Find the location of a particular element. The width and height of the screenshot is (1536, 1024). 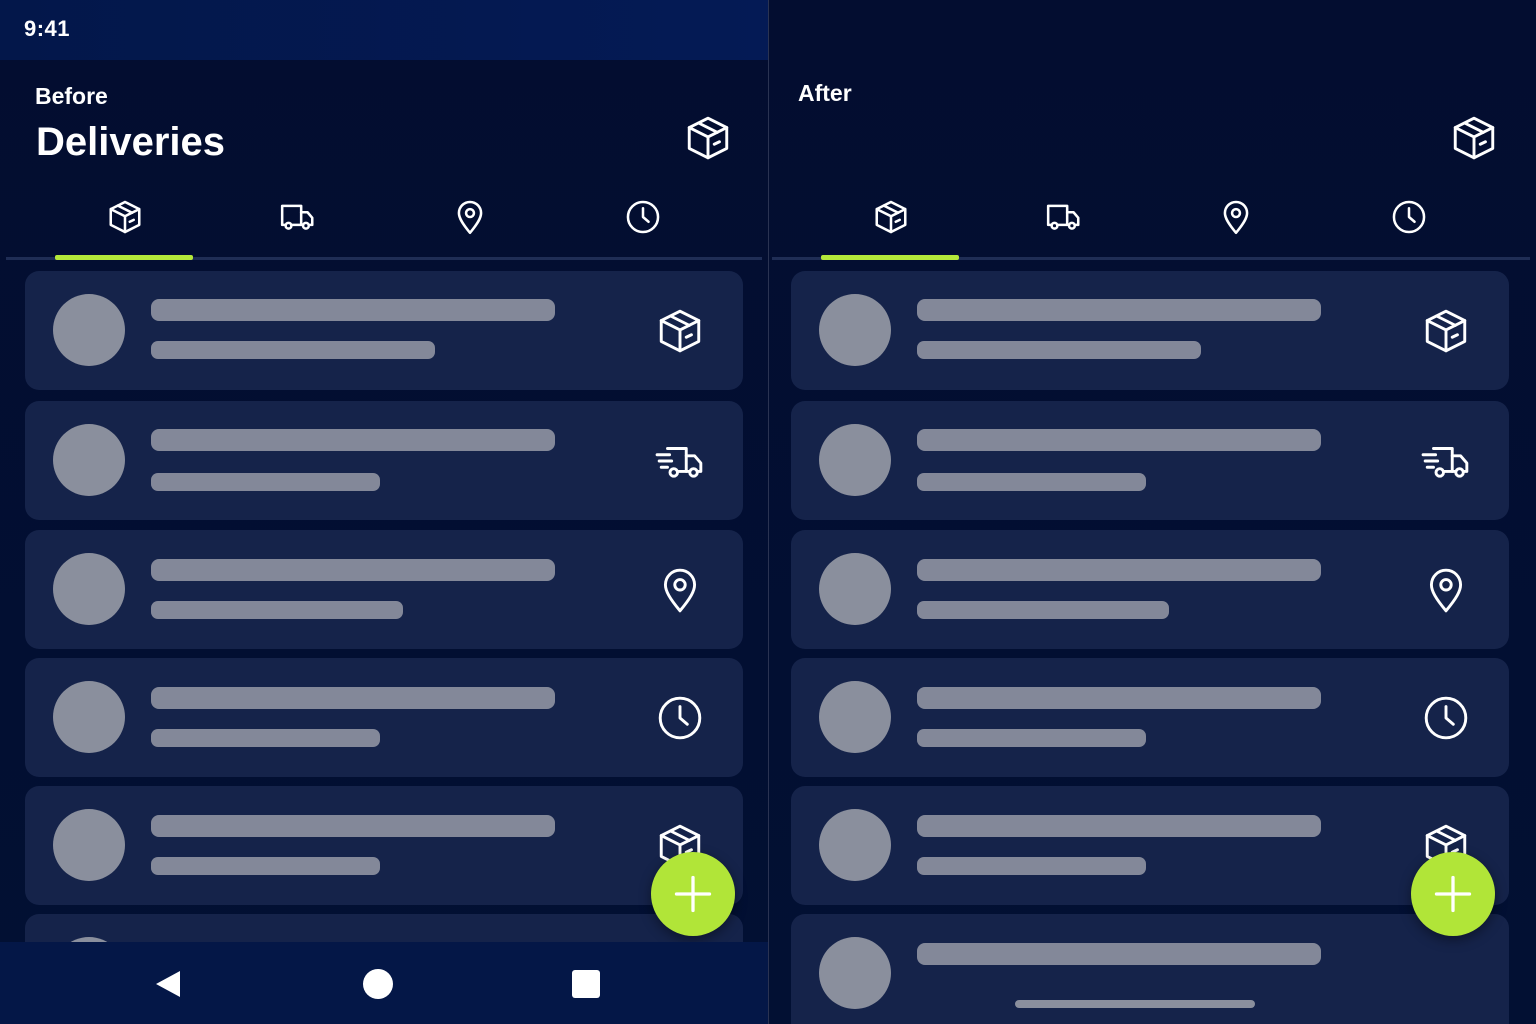

system-nav-bar is located at coordinates (384, 983).